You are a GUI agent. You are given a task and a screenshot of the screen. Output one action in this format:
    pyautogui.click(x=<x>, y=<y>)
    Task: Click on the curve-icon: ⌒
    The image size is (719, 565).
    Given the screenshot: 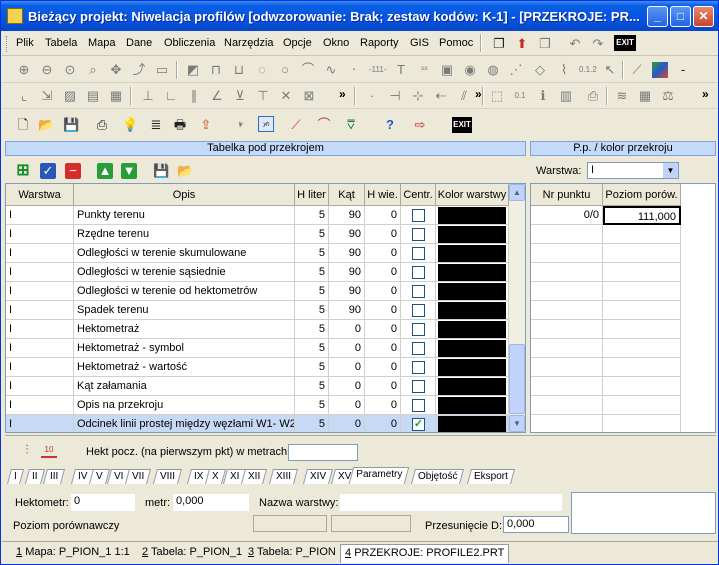 What is the action you would take?
    pyautogui.click(x=324, y=125)
    